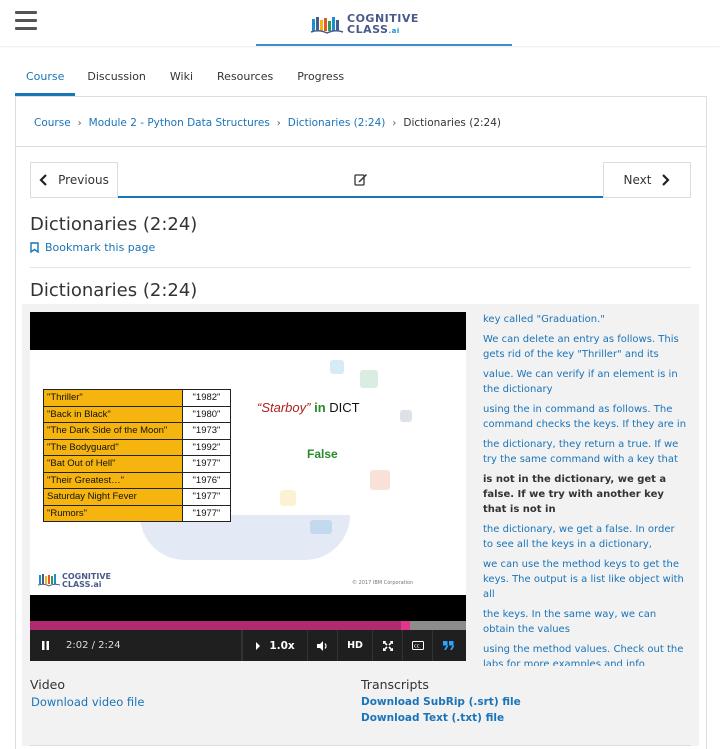 Image resolution: width=720 pixels, height=749 pixels. Describe the element at coordinates (258, 645) in the screenshot. I see `caret-right-icon` at that location.